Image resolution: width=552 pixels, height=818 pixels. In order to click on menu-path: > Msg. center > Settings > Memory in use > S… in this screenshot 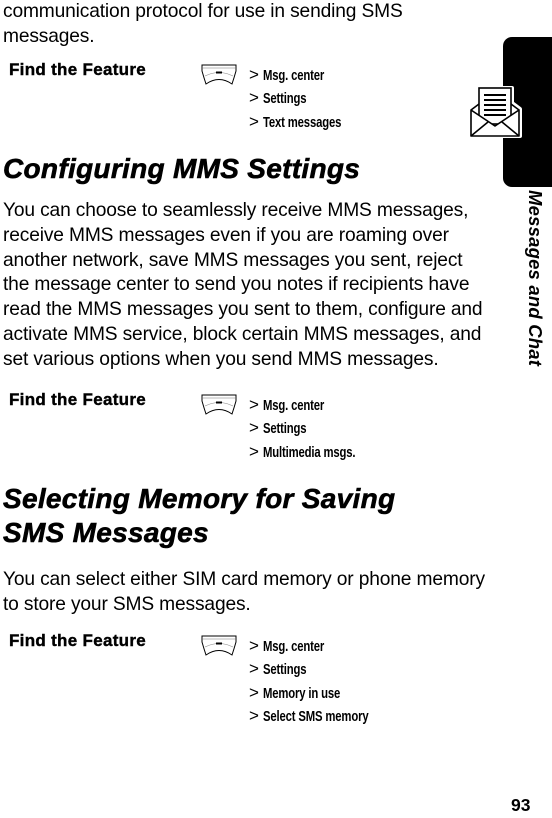, I will do `click(323, 680)`.